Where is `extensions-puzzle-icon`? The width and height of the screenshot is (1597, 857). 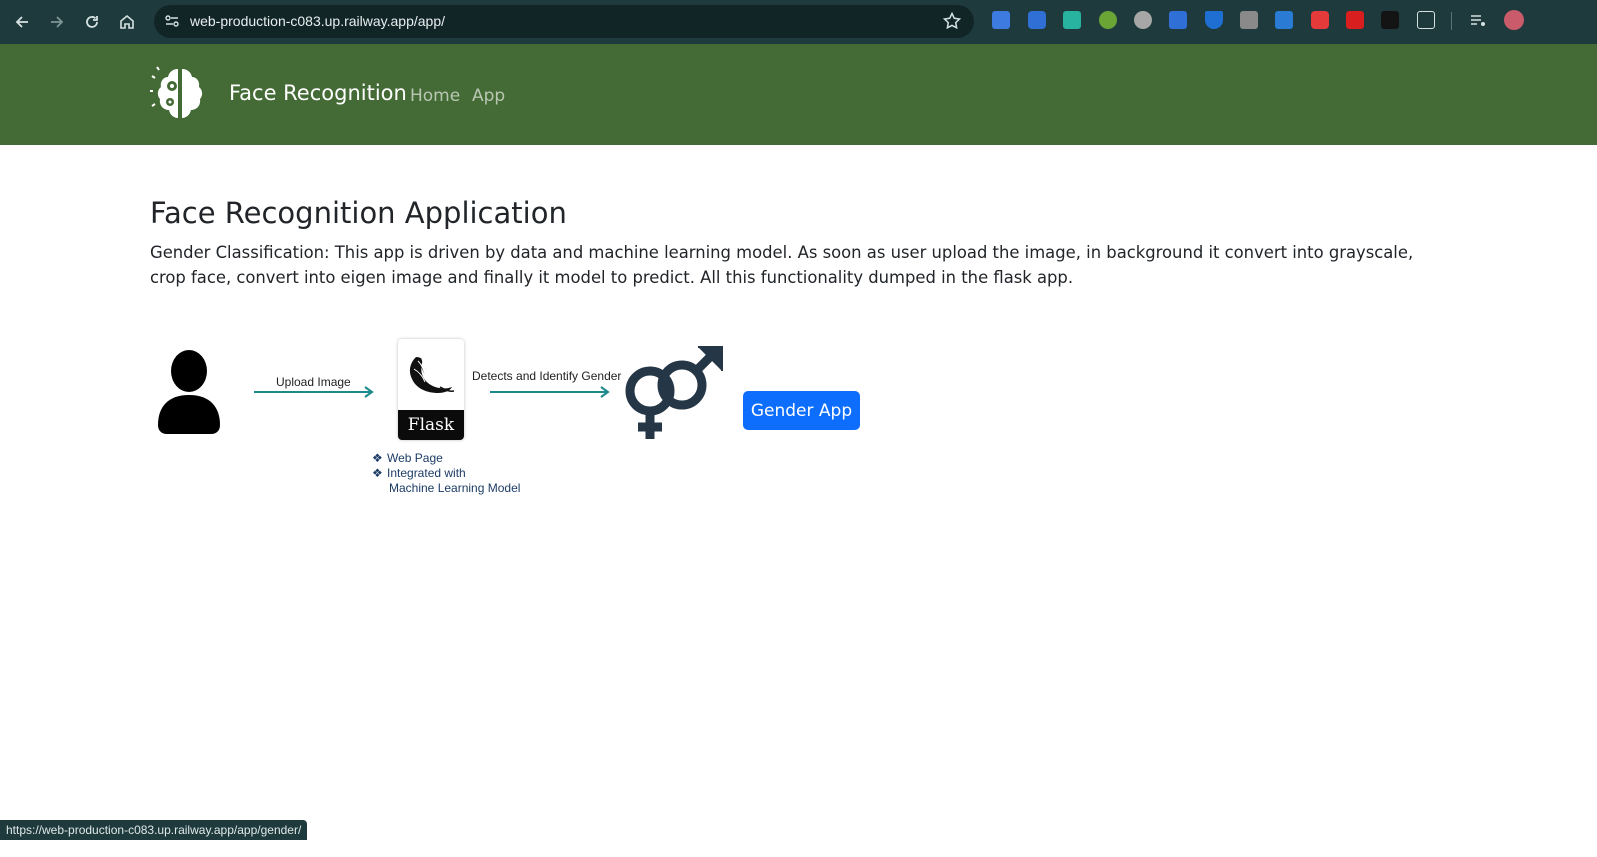
extensions-puzzle-icon is located at coordinates (1426, 20).